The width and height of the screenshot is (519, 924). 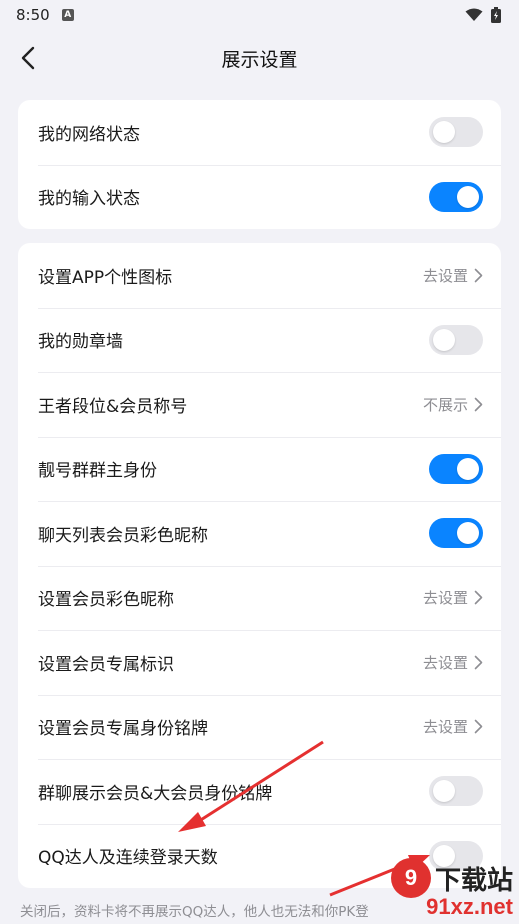 What do you see at coordinates (259, 533) in the screenshot?
I see `card2-row-4: 聊天列表会员彩色昵称` at bounding box center [259, 533].